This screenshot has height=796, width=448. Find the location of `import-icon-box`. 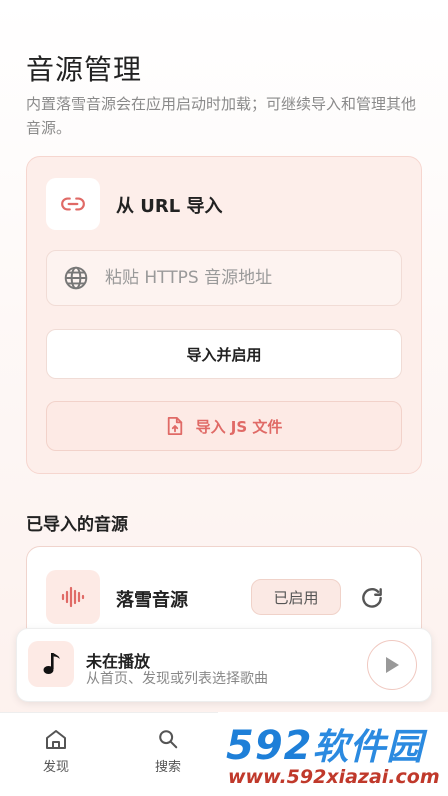

import-icon-box is located at coordinates (73, 204).